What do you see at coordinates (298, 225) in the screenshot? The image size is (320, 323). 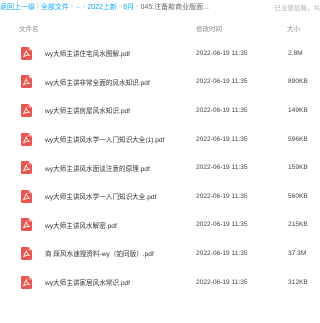 I see `file-size: 215KB` at bounding box center [298, 225].